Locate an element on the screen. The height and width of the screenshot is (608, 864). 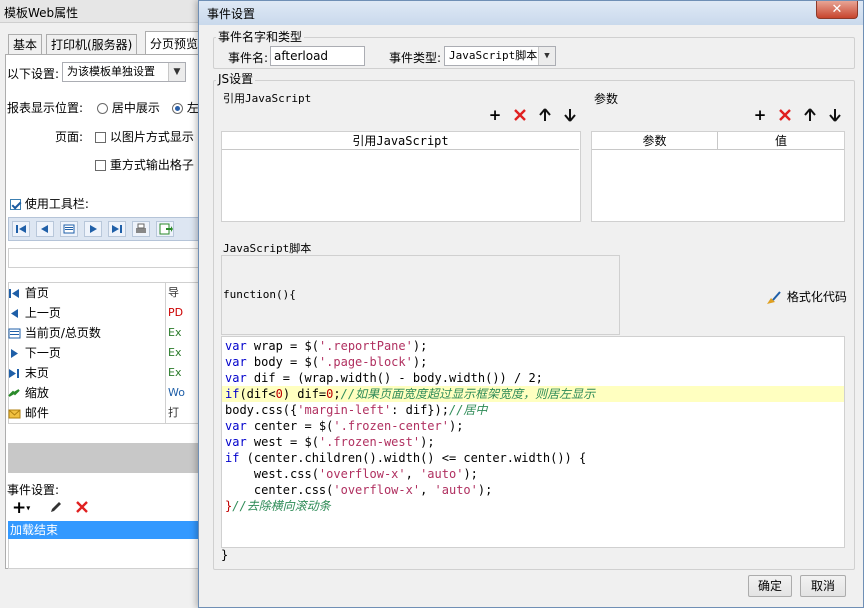
event-type-select: JavaScript脚本 ▼ is located at coordinates (500, 56).